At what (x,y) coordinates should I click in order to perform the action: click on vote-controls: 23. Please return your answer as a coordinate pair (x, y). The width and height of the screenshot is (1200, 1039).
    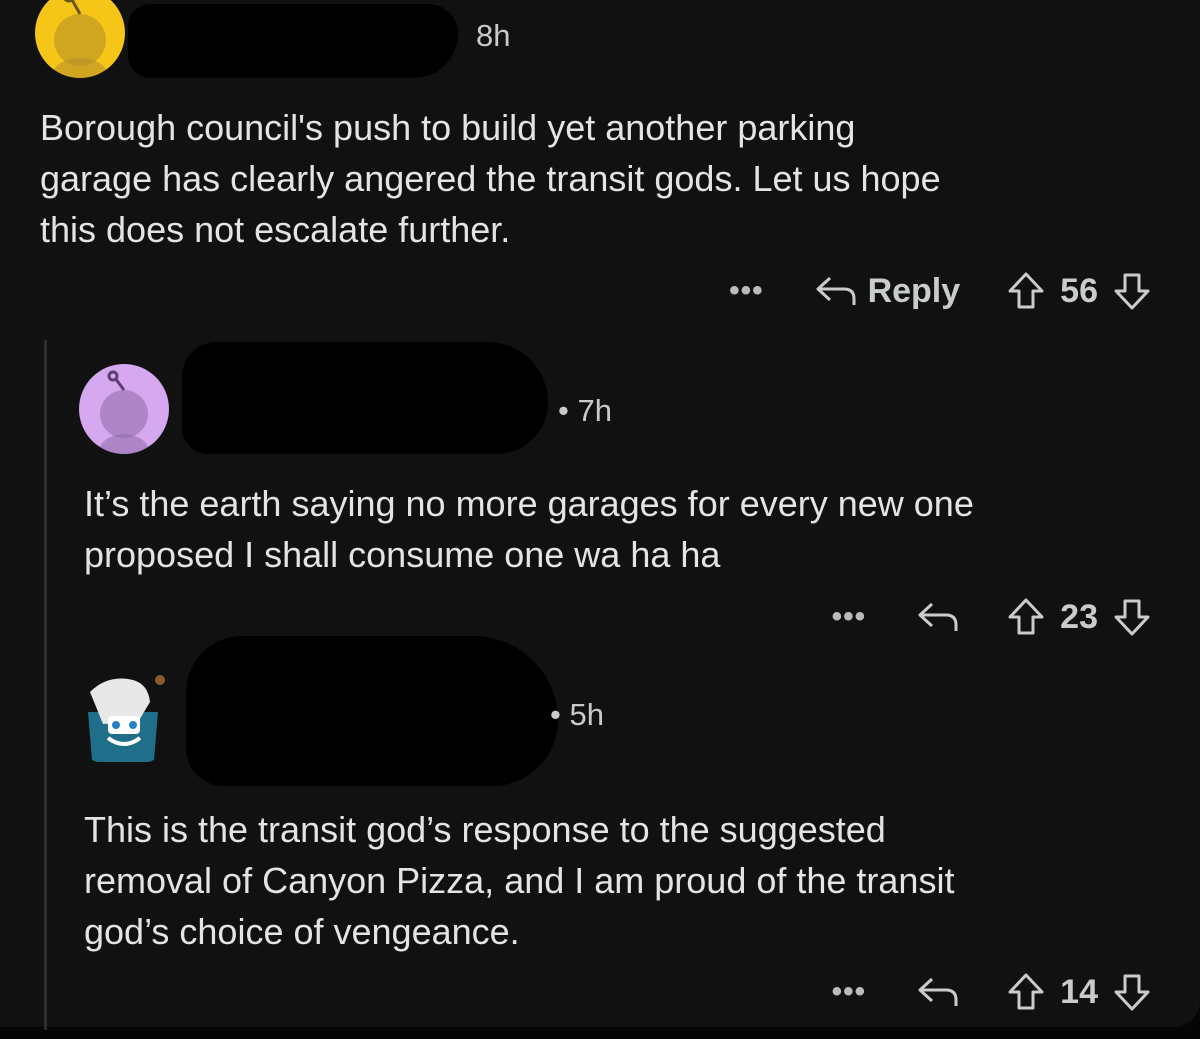
    Looking at the image, I should click on (1079, 617).